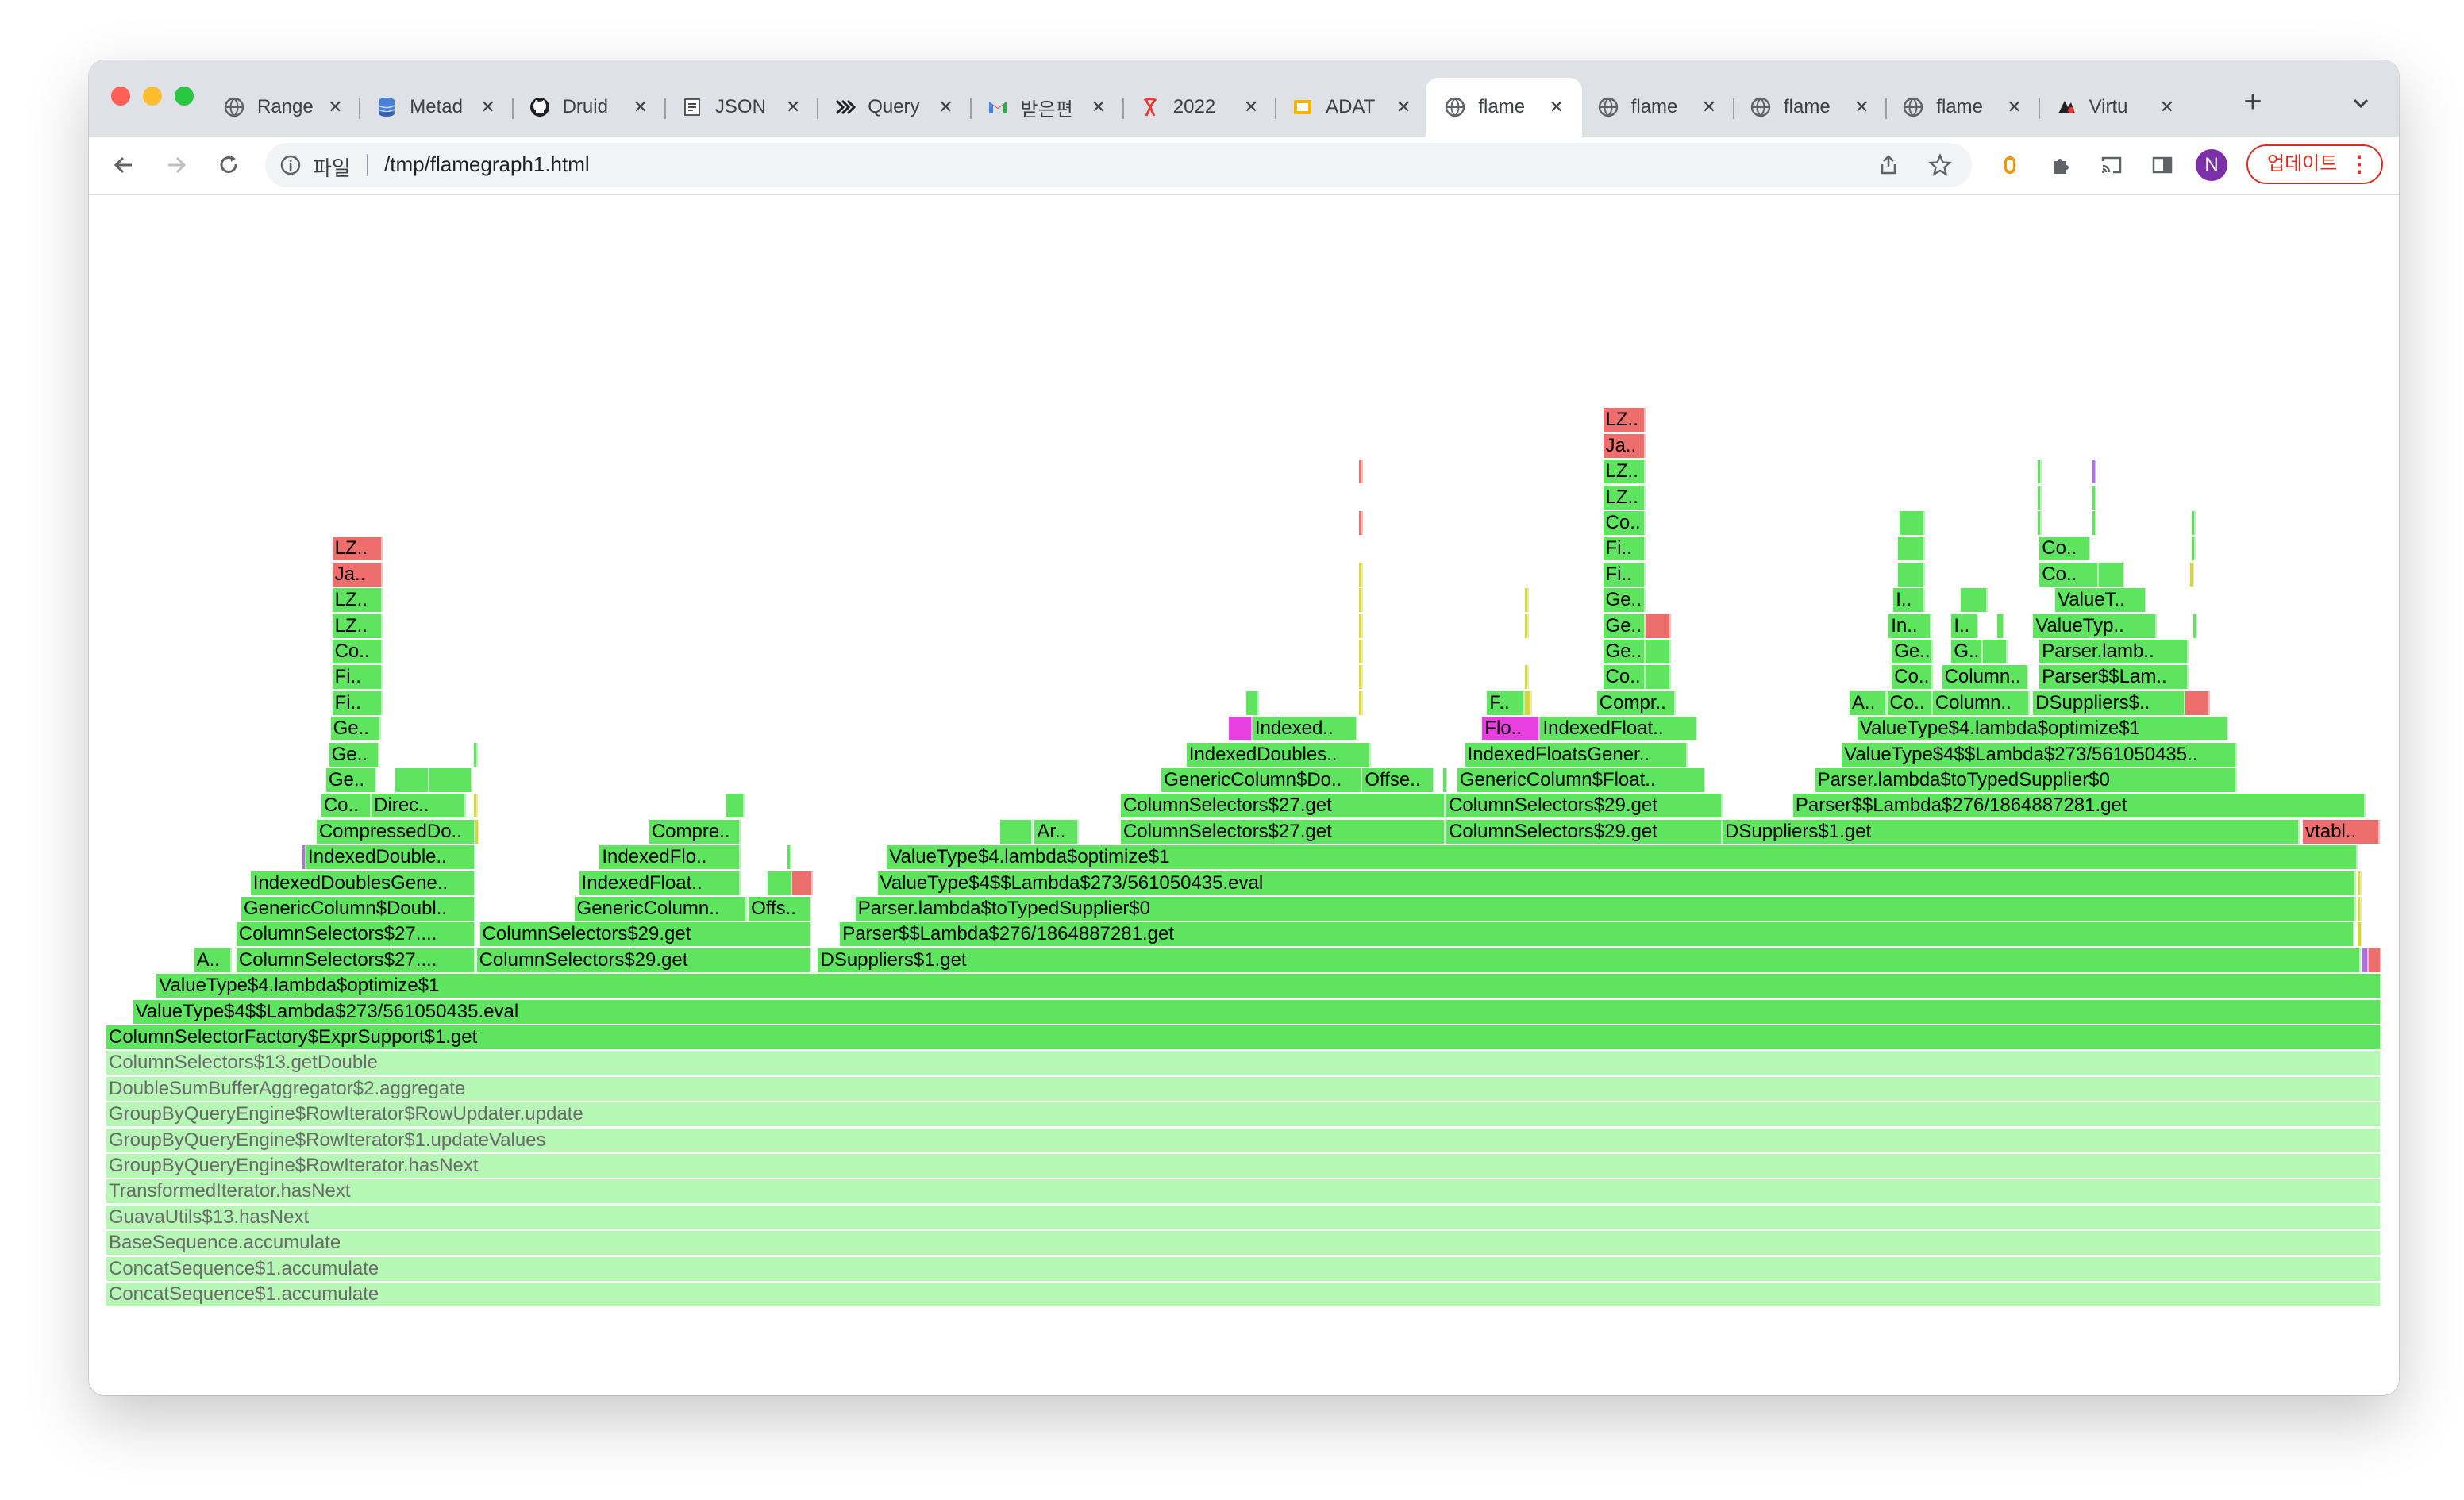 The image size is (2464, 1500). What do you see at coordinates (357, 574) in the screenshot?
I see `flame-frame: Ja..` at bounding box center [357, 574].